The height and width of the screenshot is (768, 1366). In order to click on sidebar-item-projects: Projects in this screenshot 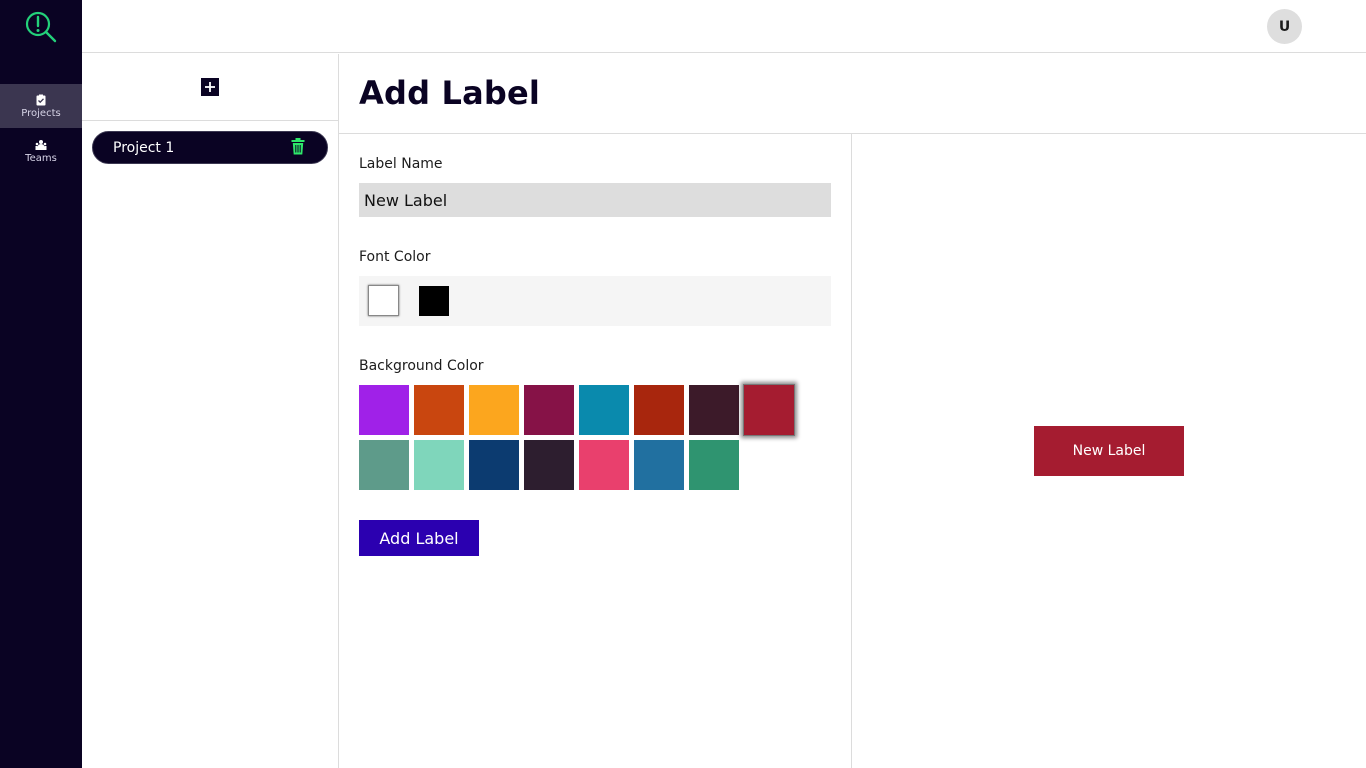, I will do `click(41, 106)`.